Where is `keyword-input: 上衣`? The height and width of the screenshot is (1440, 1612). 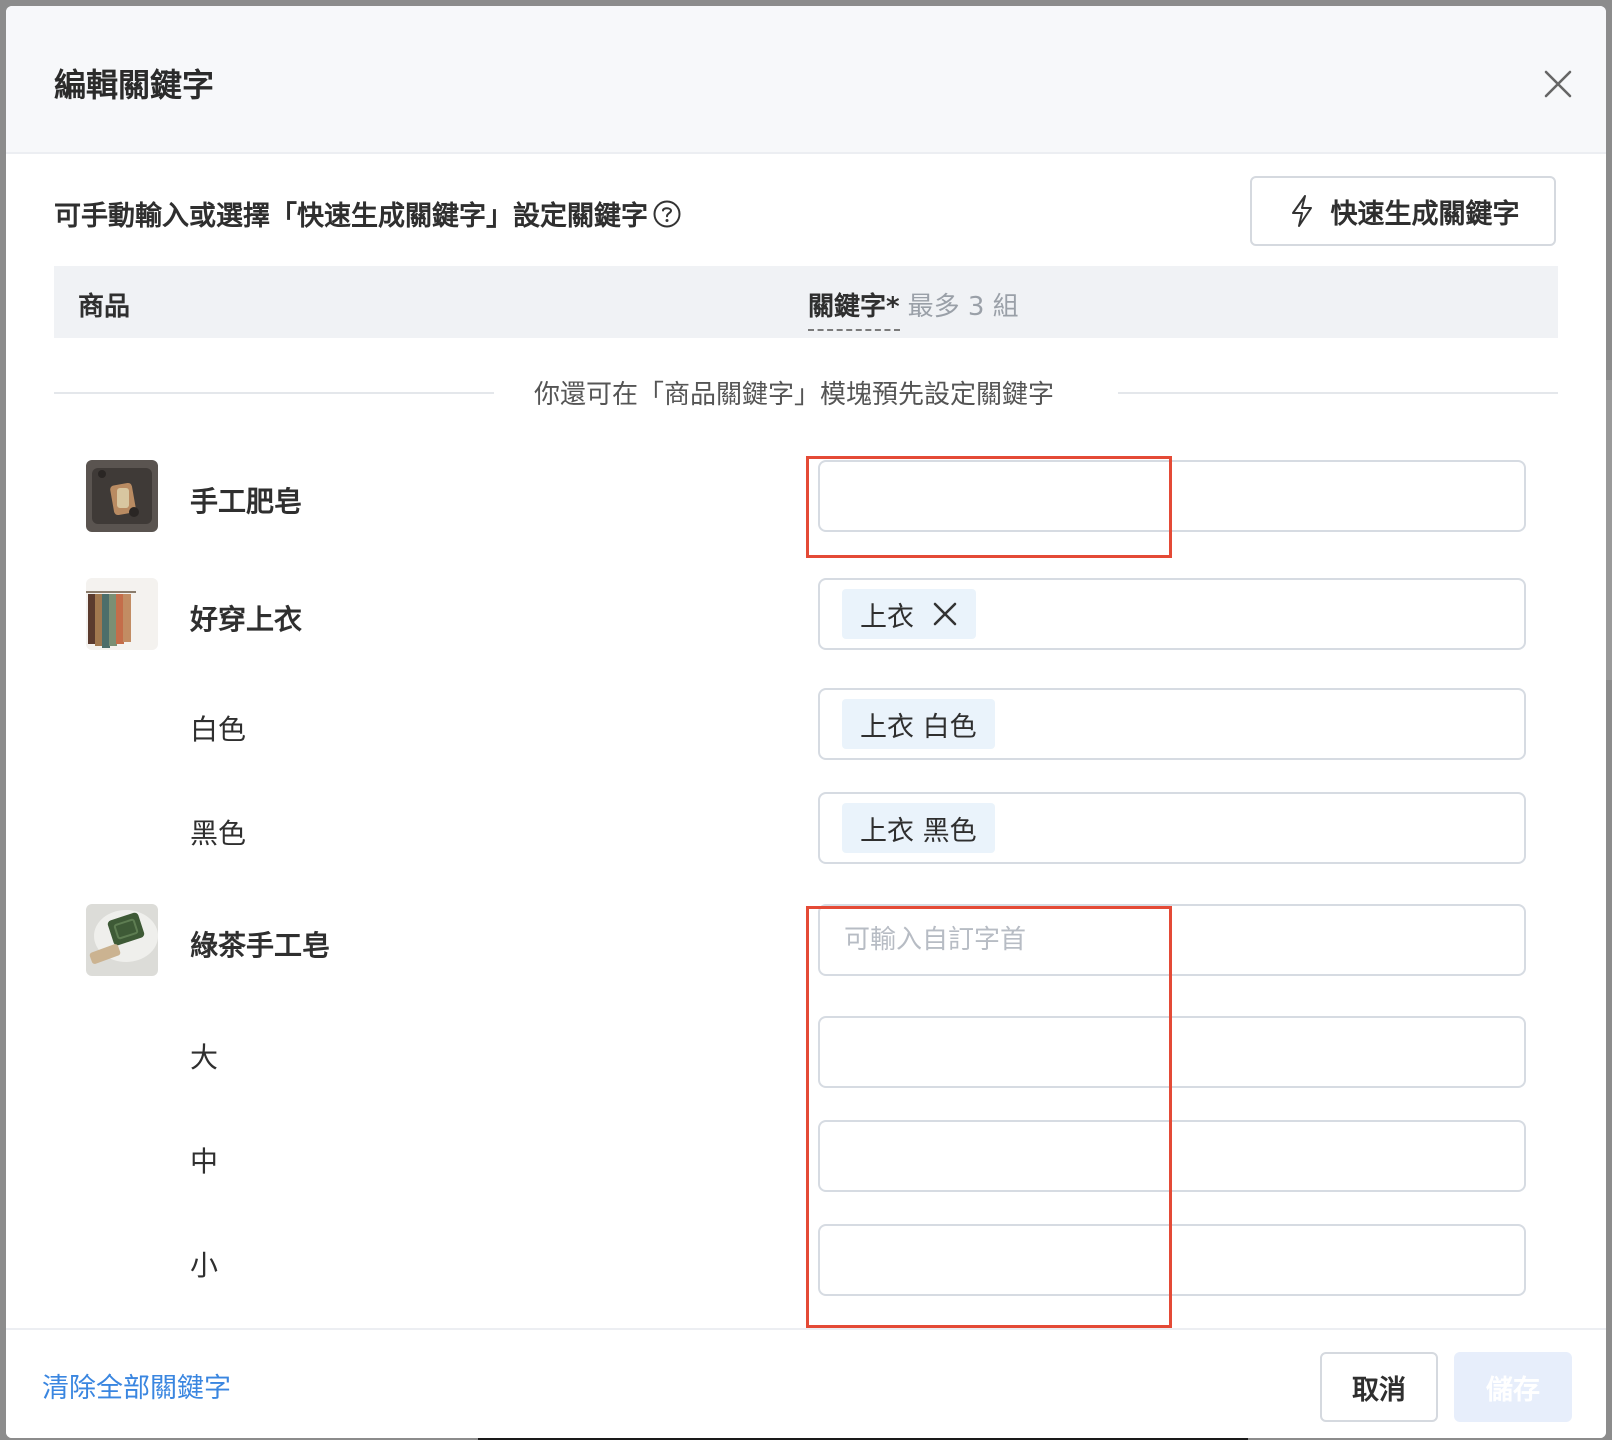
keyword-input: 上衣 is located at coordinates (1172, 614).